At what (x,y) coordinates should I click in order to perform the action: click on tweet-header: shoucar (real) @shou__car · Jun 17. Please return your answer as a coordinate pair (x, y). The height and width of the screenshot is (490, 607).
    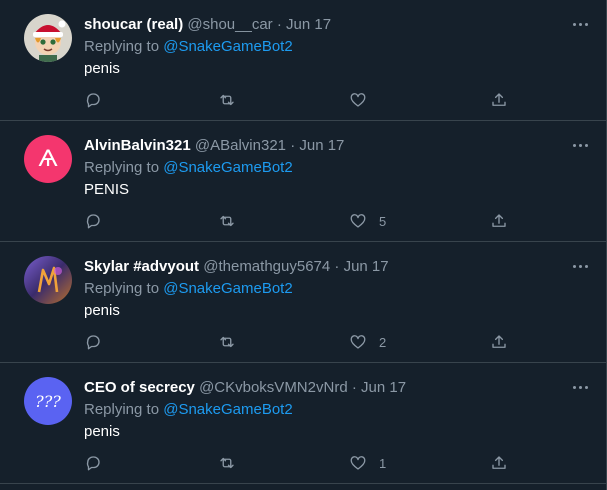
    Looking at the image, I should click on (207, 25).